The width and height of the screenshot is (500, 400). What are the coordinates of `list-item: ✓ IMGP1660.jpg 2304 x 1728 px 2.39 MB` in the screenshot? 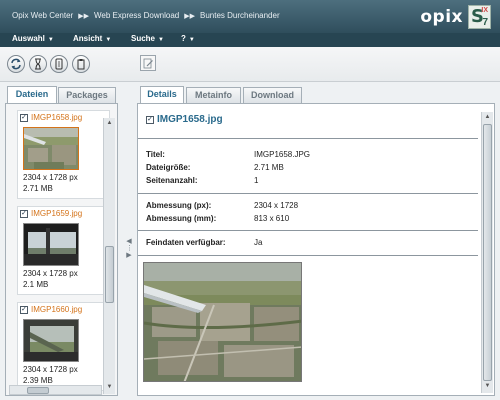 It's located at (63, 346).